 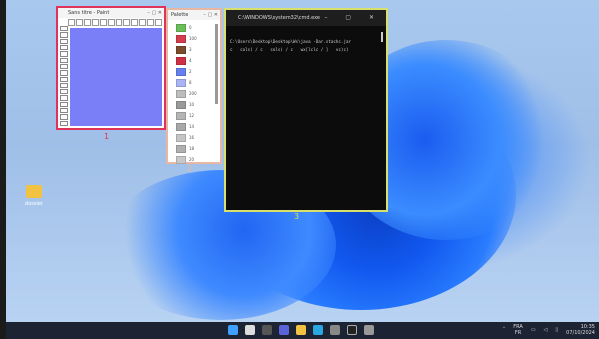 I want to click on task-view-icon, so click(x=267, y=330).